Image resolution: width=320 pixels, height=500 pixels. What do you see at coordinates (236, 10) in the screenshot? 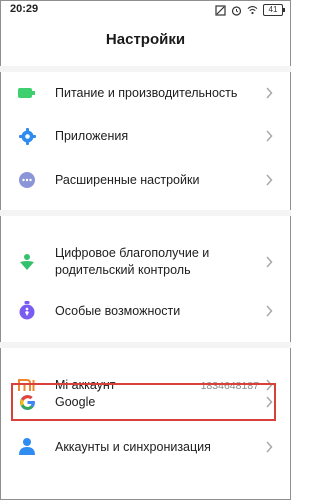
I see `alarm-icon` at bounding box center [236, 10].